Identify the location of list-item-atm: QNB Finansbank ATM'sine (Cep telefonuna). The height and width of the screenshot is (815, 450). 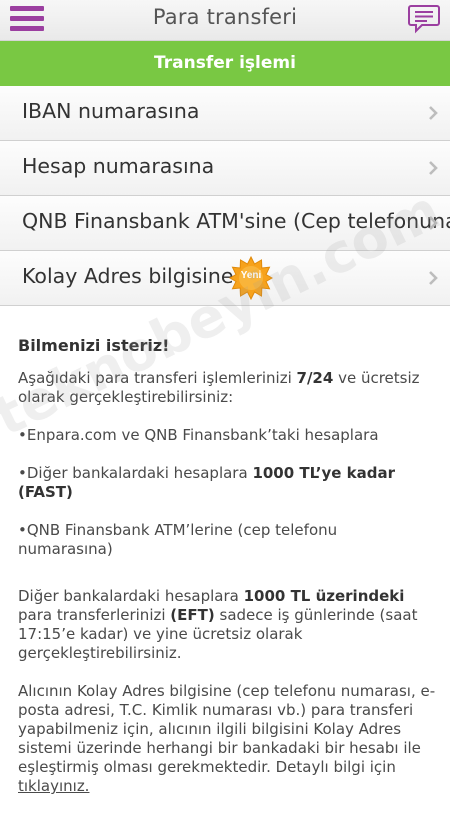
(225, 223).